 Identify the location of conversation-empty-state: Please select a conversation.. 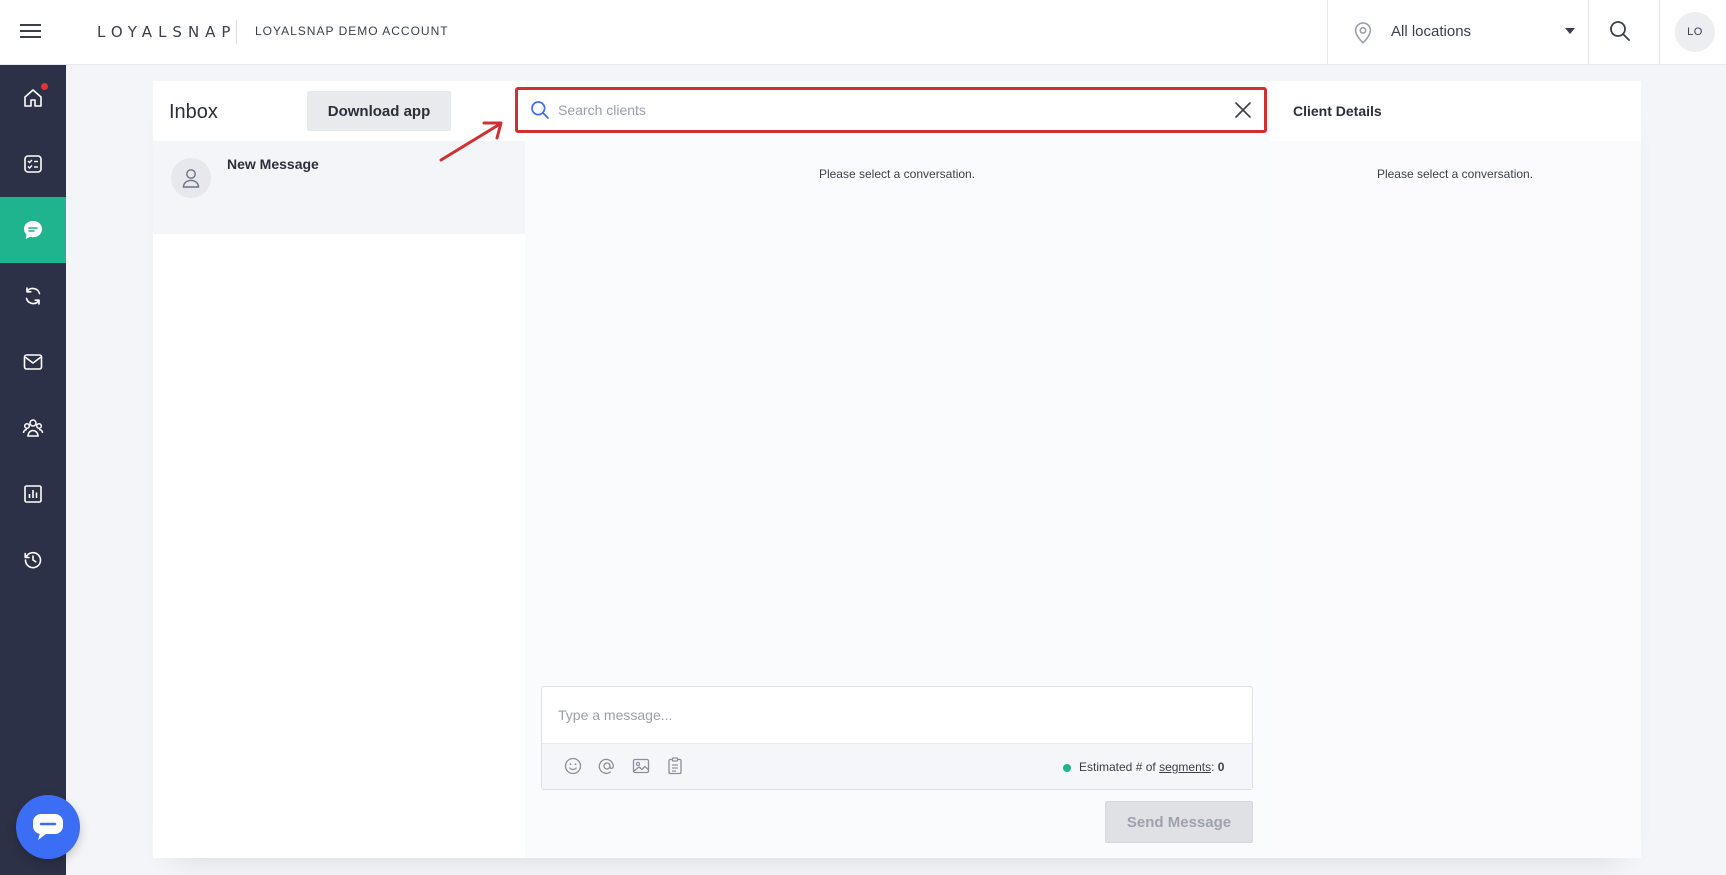
(897, 174).